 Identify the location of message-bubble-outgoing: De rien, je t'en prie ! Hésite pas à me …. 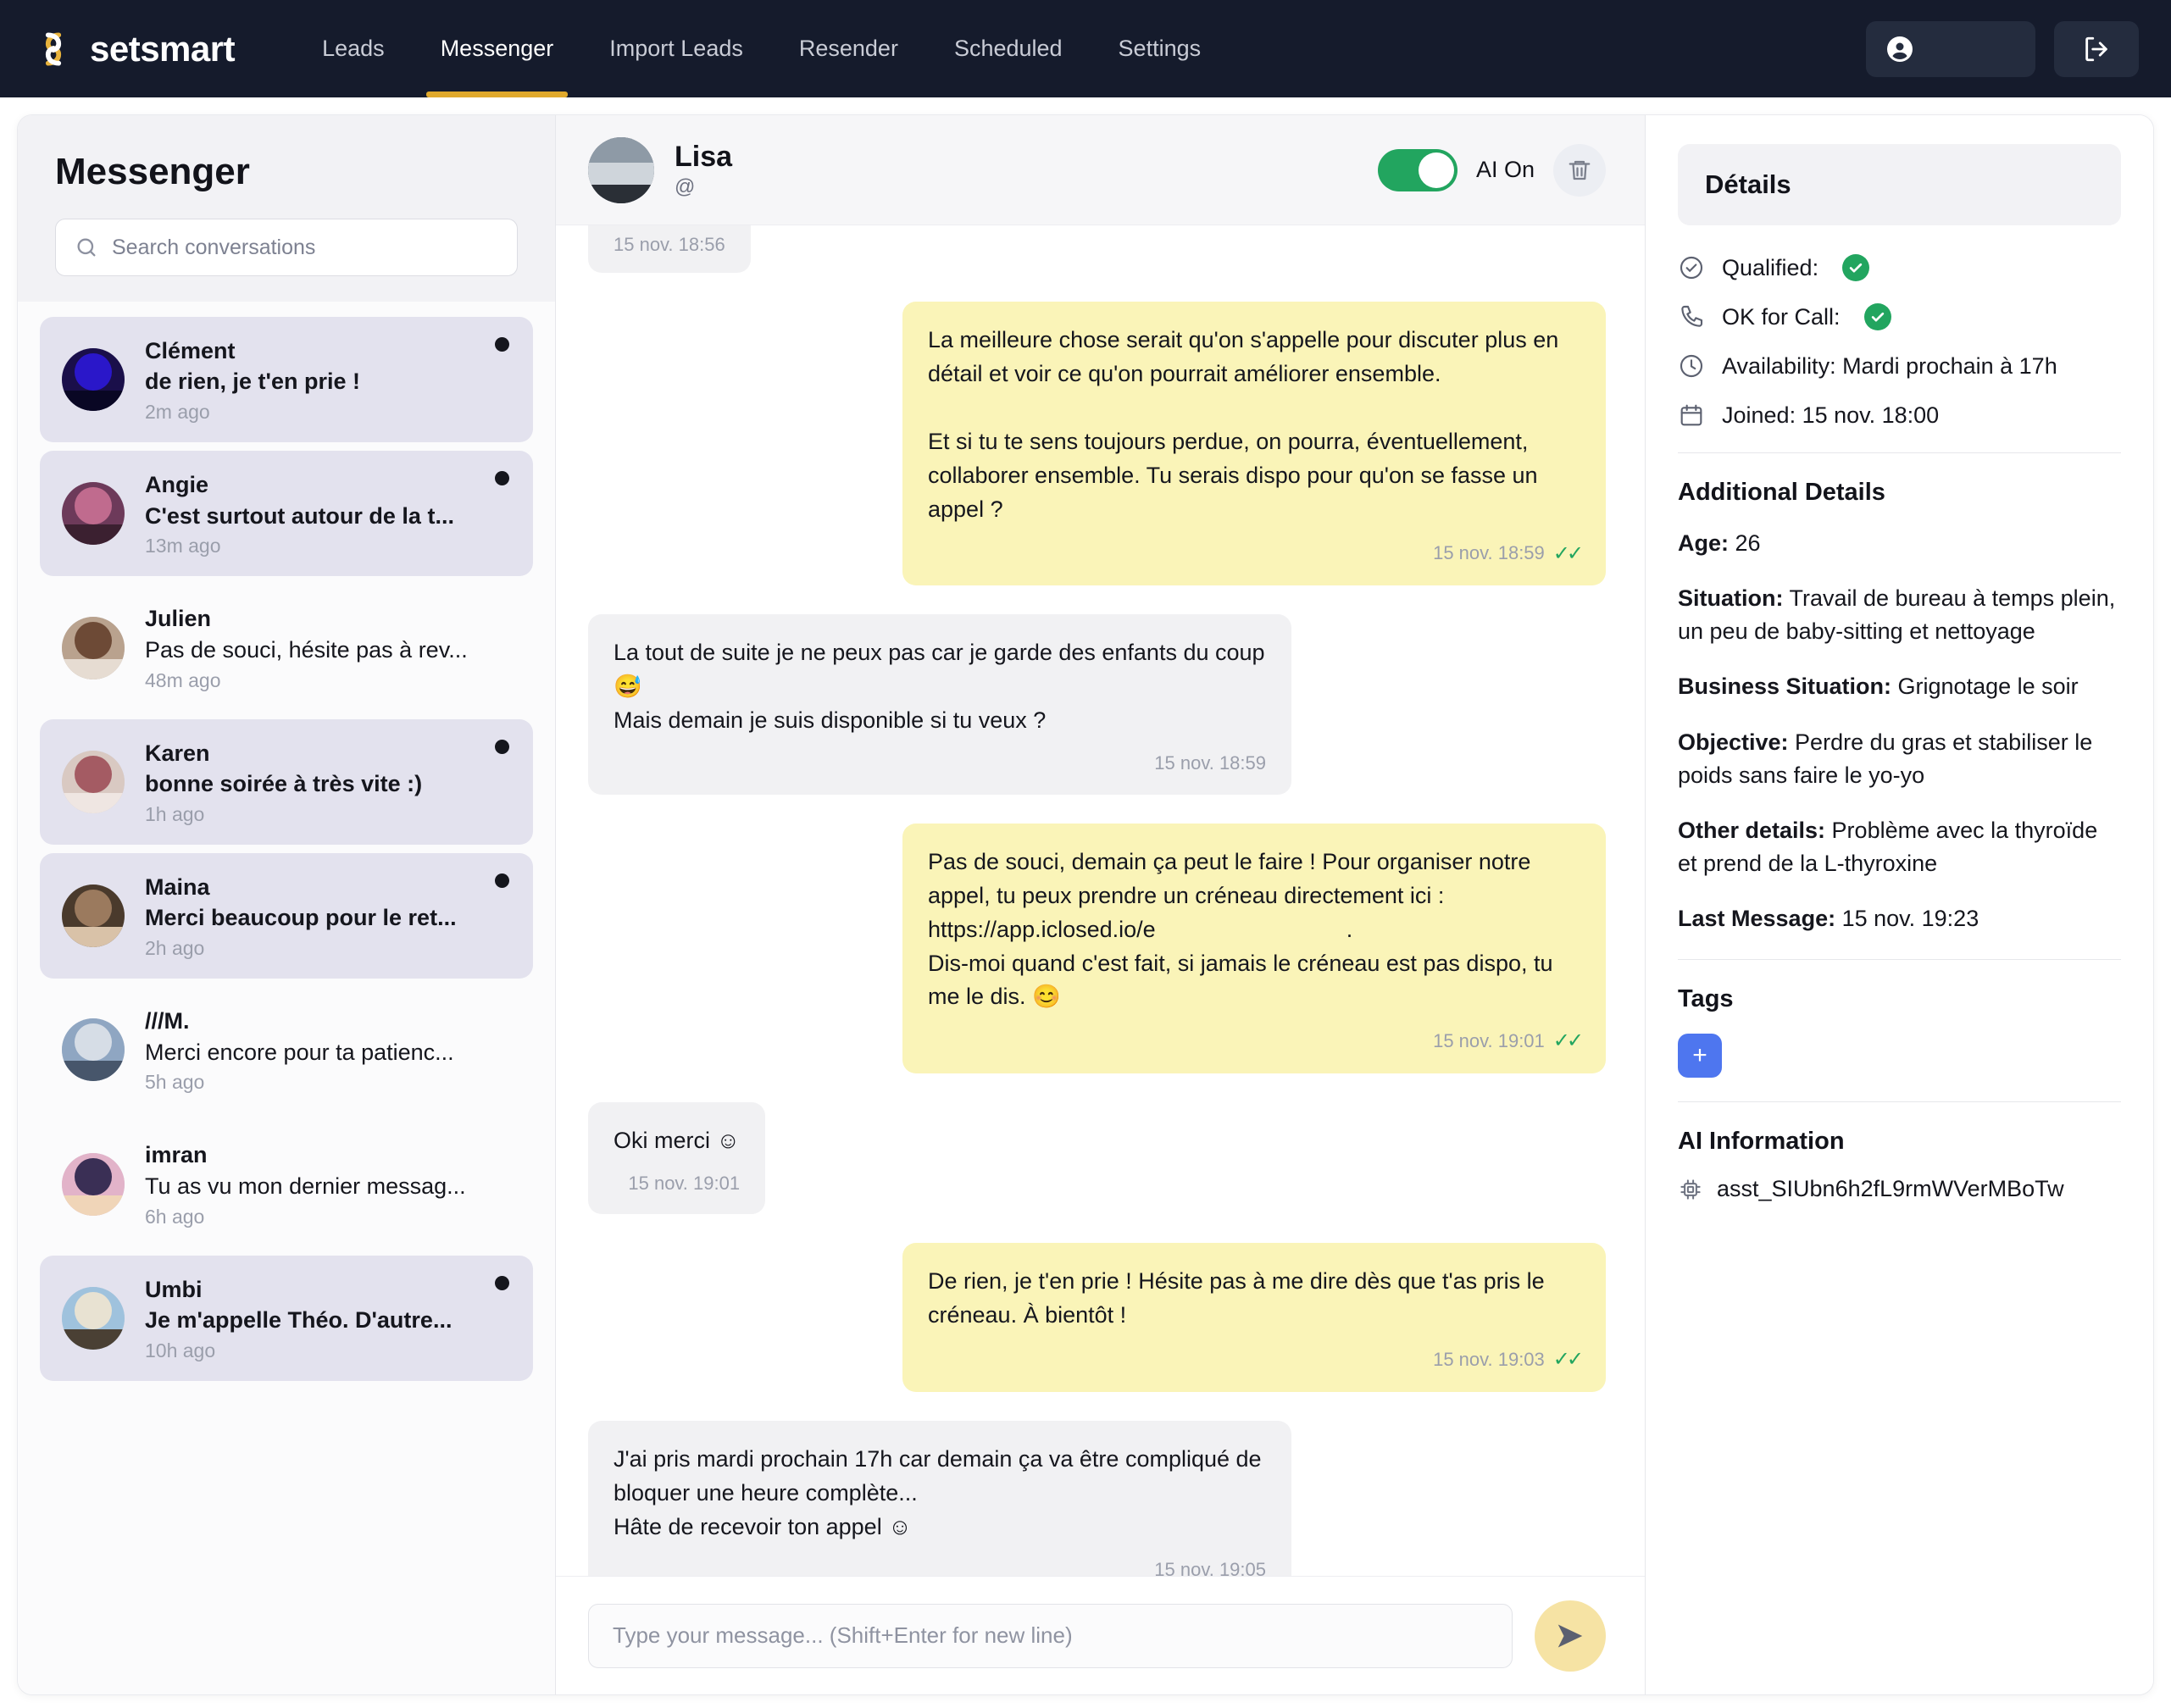
(1254, 1317).